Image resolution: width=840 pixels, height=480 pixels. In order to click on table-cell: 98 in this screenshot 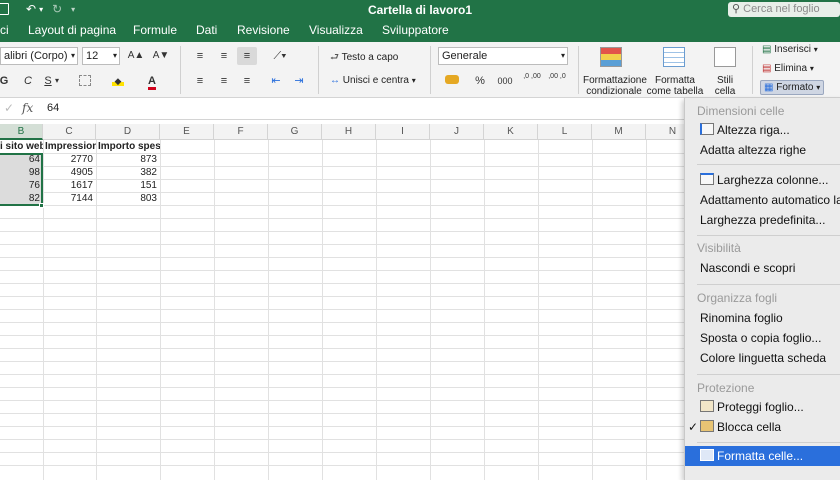, I will do `click(21, 172)`.